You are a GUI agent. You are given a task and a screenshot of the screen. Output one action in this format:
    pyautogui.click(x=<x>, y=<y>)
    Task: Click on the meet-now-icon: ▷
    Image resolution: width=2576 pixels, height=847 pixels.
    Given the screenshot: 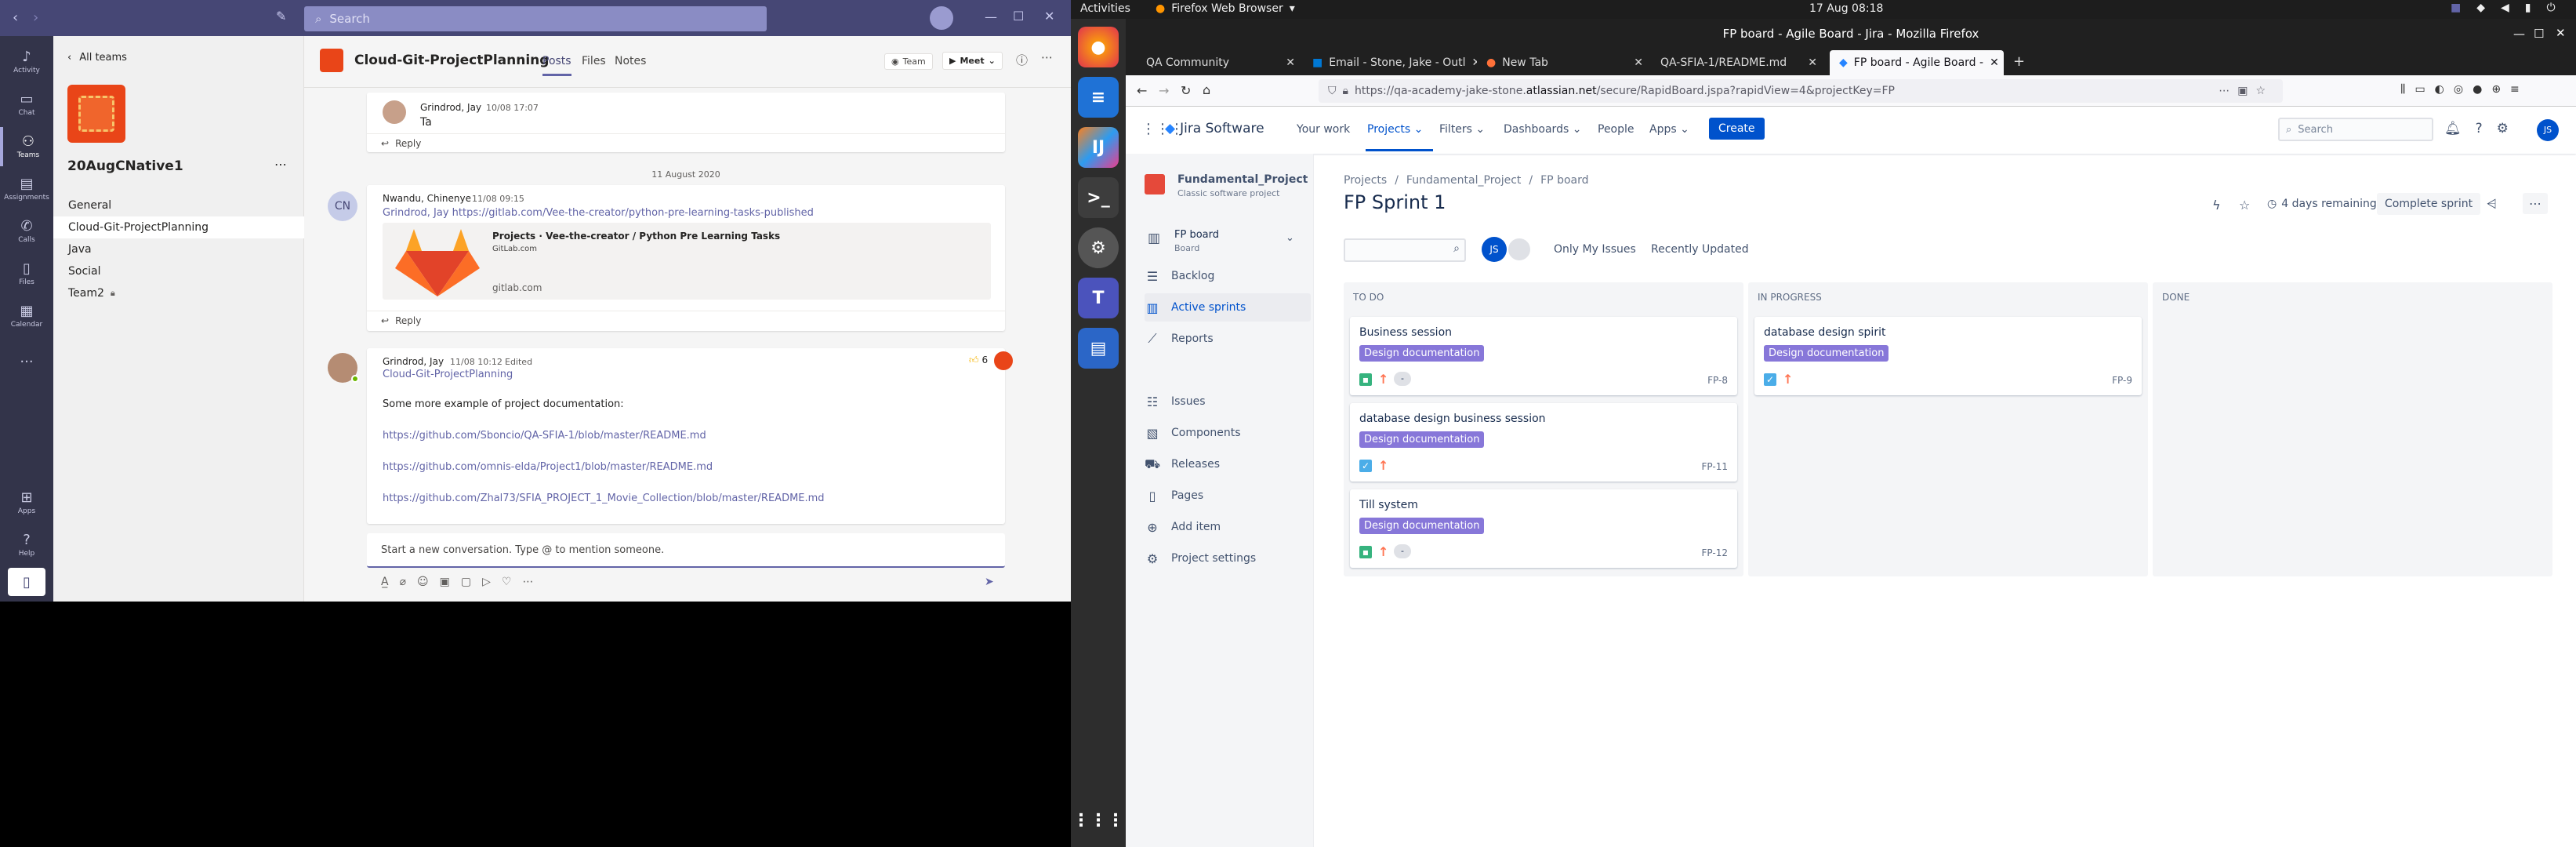 What is the action you would take?
    pyautogui.click(x=487, y=582)
    